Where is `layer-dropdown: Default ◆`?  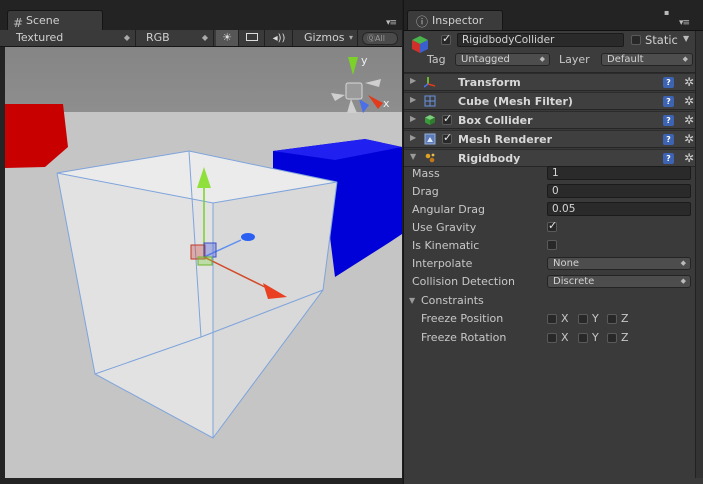
layer-dropdown: Default ◆ is located at coordinates (647, 59).